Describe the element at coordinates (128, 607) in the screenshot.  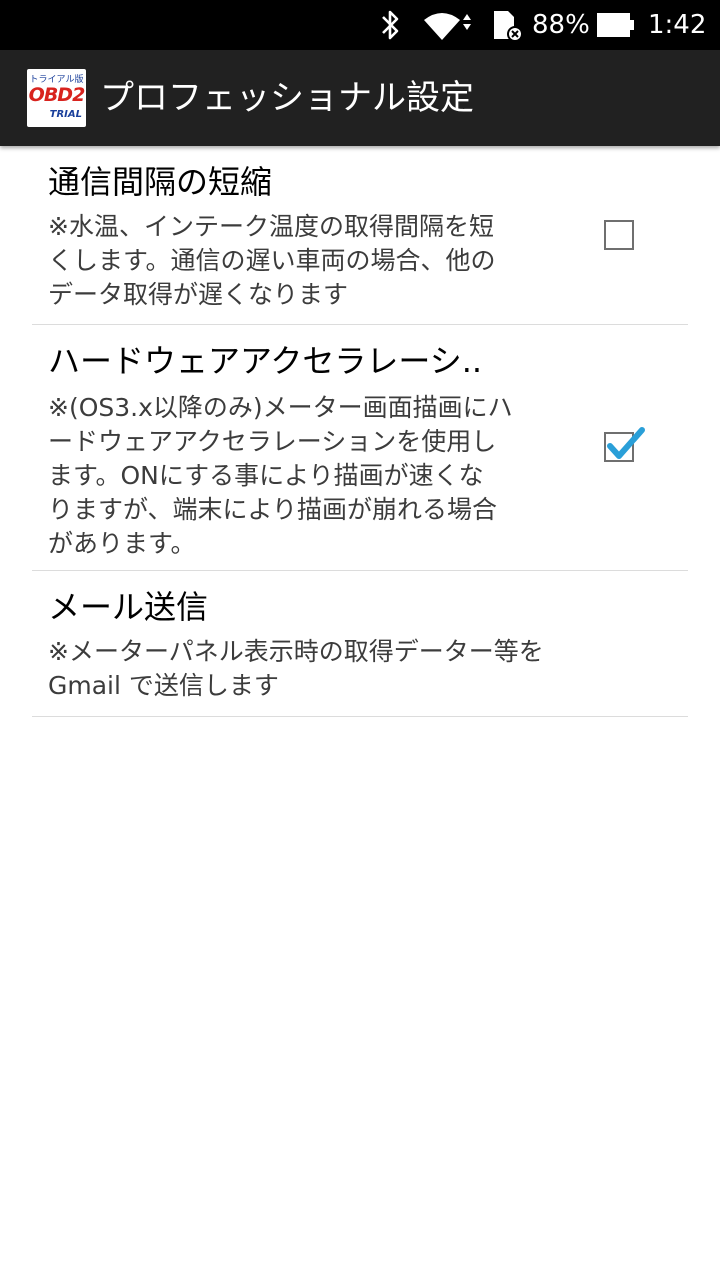
I see `pref-title: メール送信` at that location.